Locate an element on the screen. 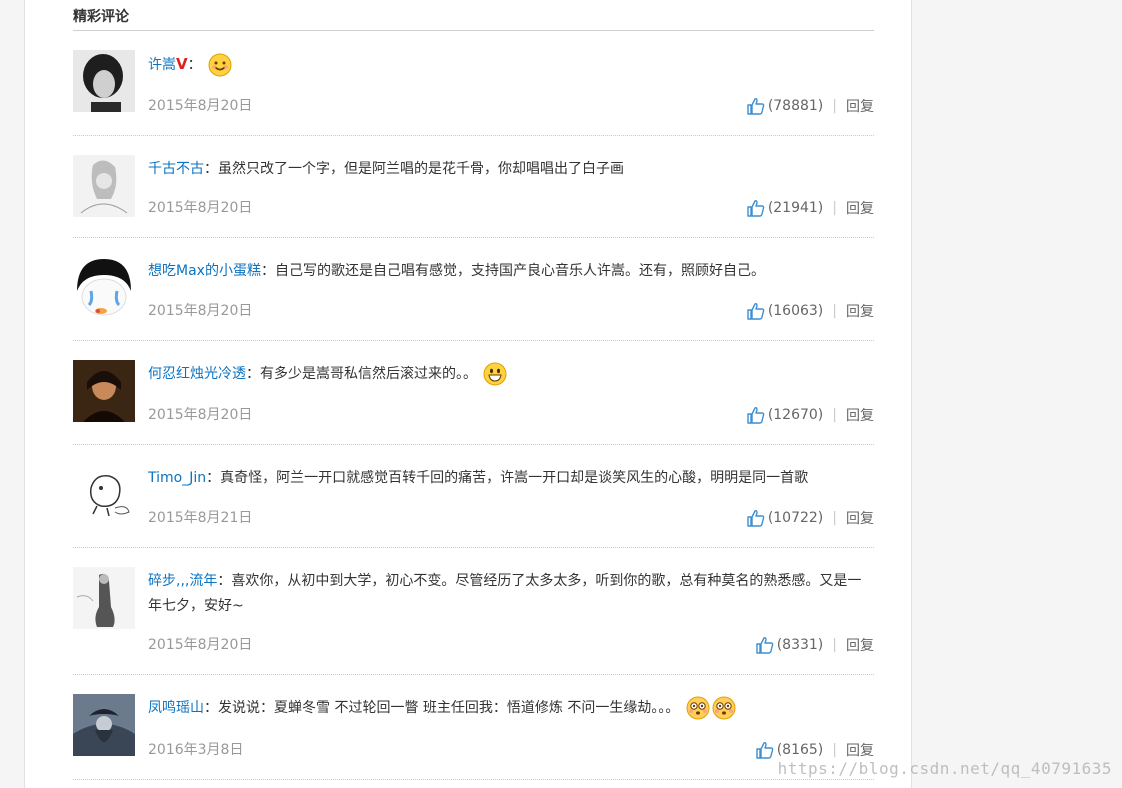  like-button: (16063) is located at coordinates (784, 311).